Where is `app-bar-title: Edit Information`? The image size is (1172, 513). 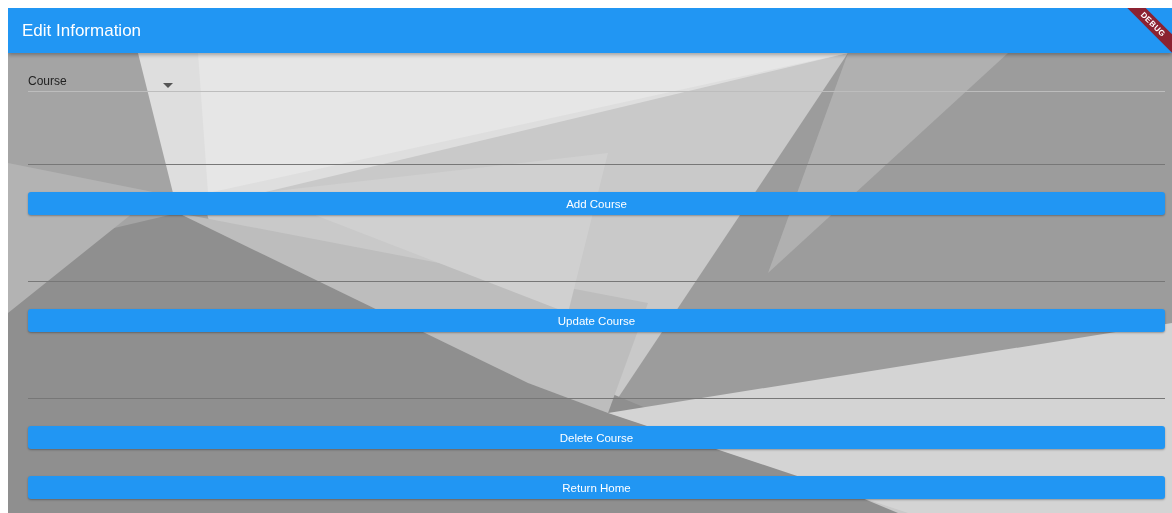 app-bar-title: Edit Information is located at coordinates (82, 30).